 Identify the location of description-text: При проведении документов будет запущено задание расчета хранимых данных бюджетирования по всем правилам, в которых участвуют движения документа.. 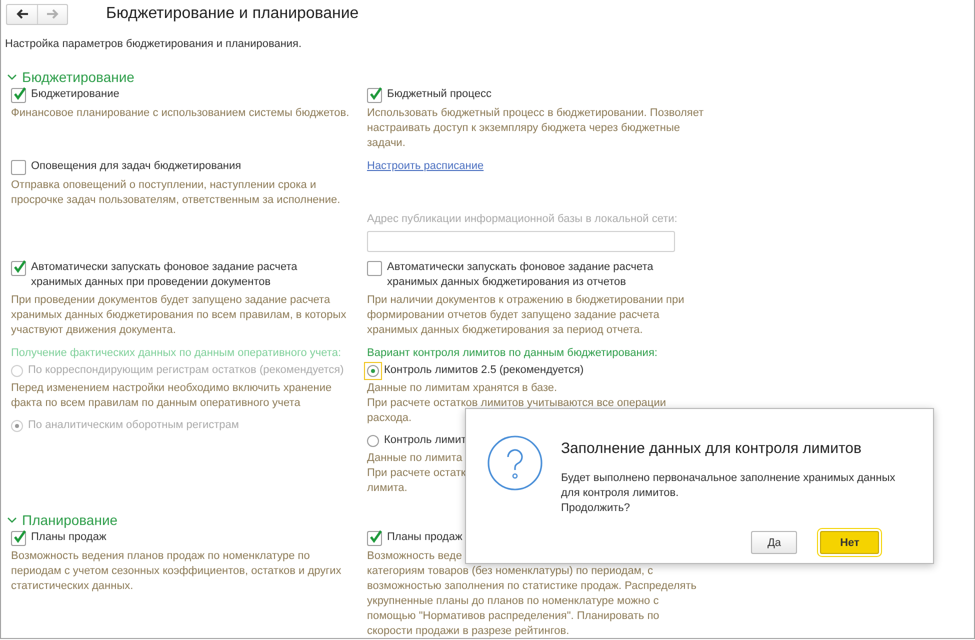
(178, 315).